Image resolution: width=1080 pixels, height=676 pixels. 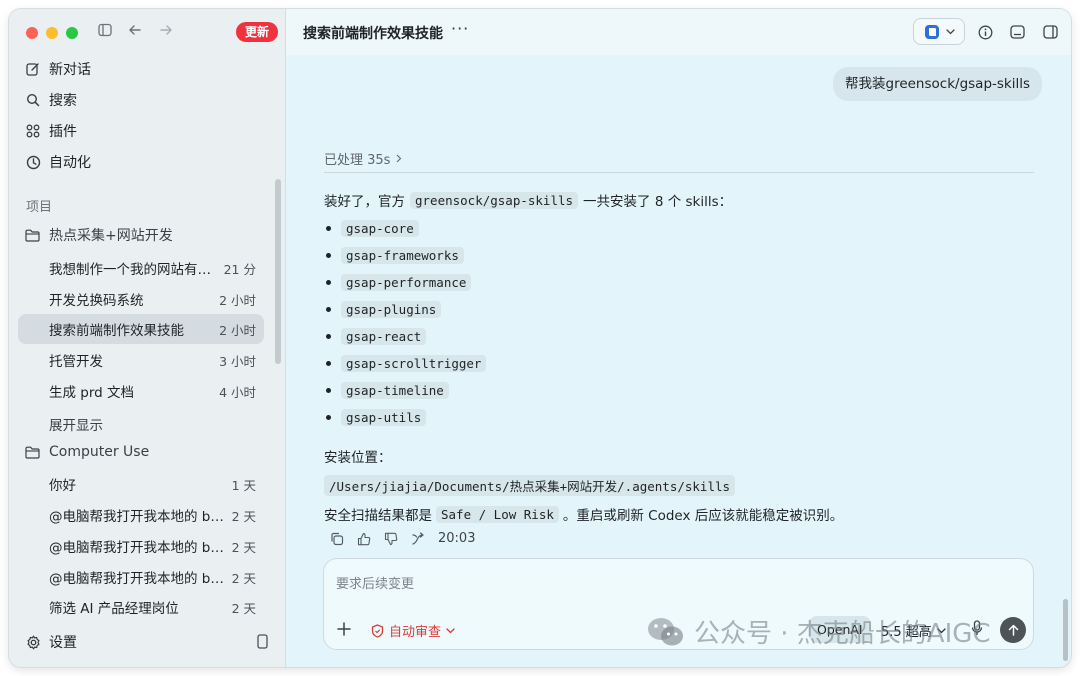 I want to click on message-timestamp: 20:03, so click(x=457, y=538).